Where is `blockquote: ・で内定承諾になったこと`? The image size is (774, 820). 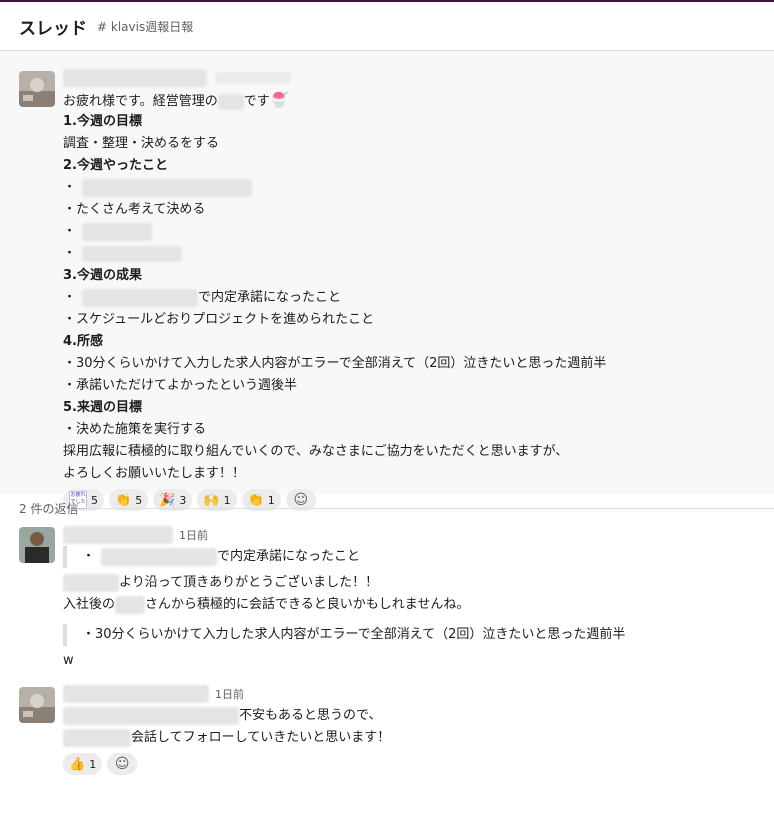 blockquote: ・で内定承諾になったこと is located at coordinates (418, 557).